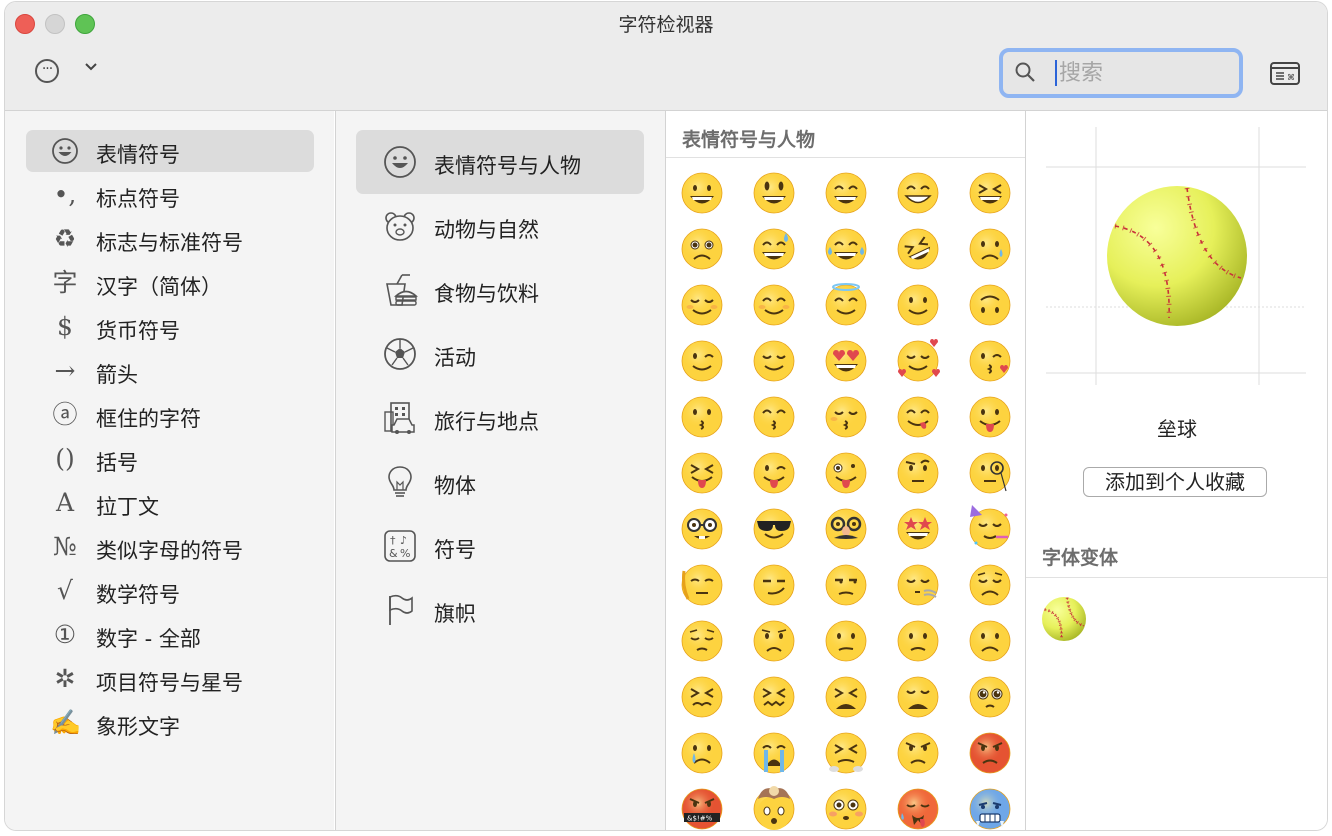 The width and height of the screenshot is (1332, 836). I want to click on category-item: 表情符号, so click(170, 151).